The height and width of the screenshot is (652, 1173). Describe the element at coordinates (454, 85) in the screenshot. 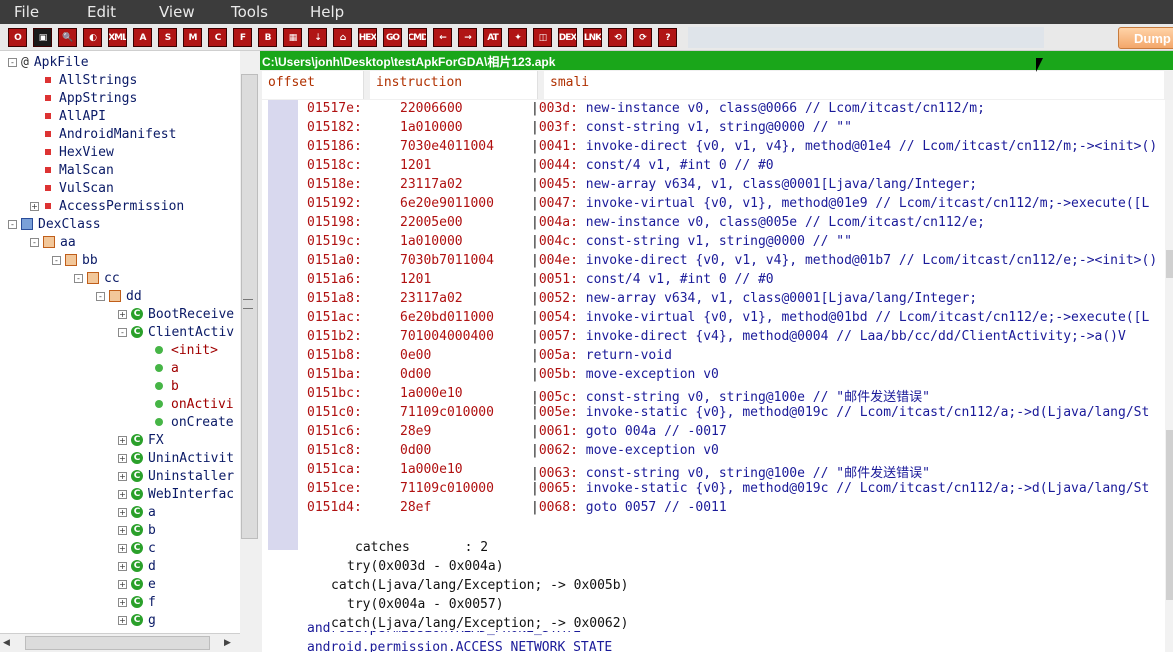

I see `column-instruction: instruction` at that location.